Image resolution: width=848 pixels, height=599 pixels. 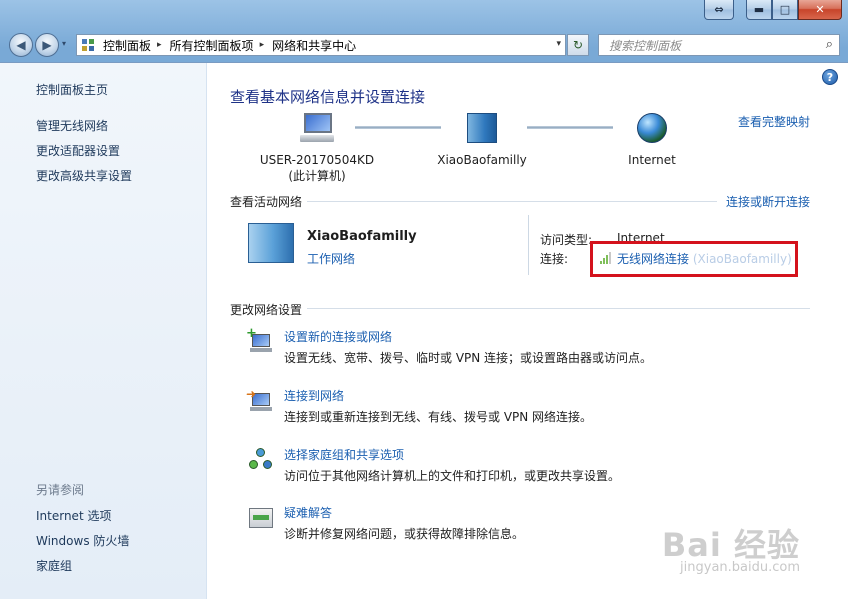 I want to click on sidebar-item-control-panel-home: 控制面板主页, so click(x=72, y=89).